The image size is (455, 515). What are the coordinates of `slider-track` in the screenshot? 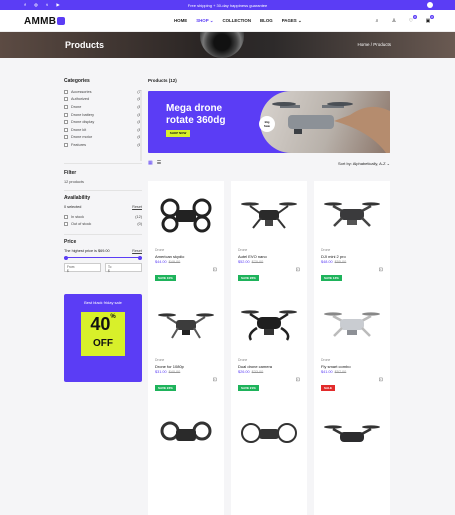 It's located at (103, 258).